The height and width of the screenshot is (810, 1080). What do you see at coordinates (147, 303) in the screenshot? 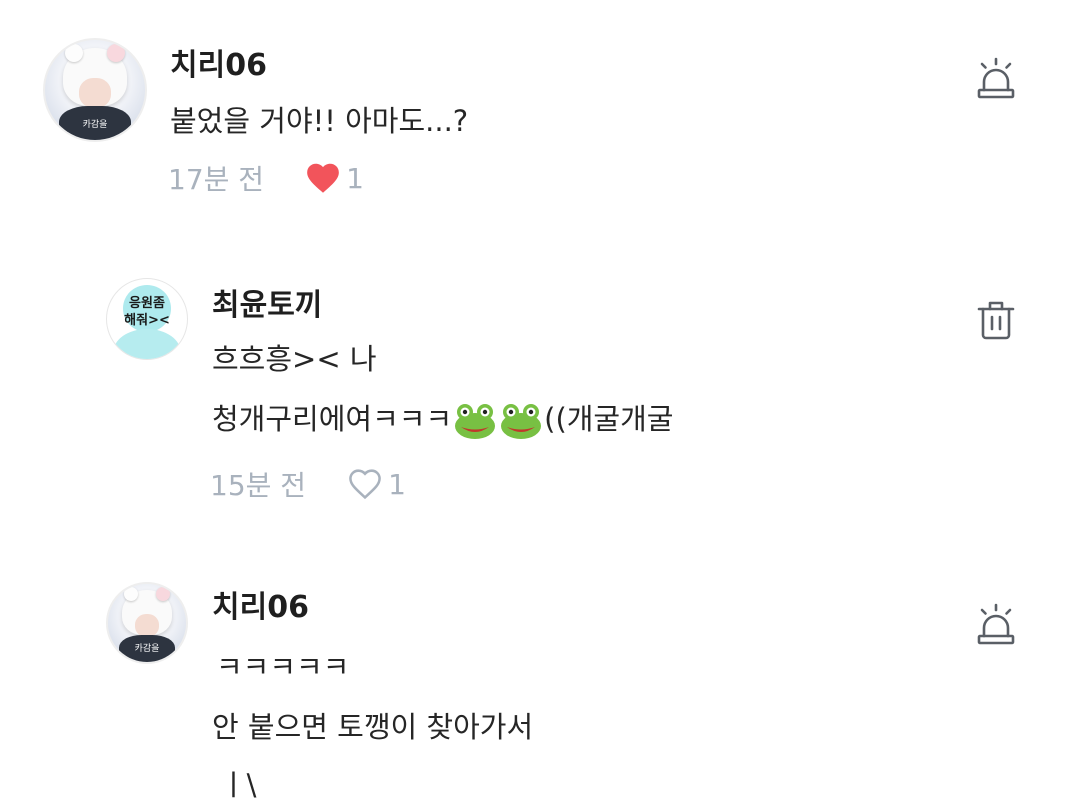
I see `avatar-sign-line: 응원좀` at bounding box center [147, 303].